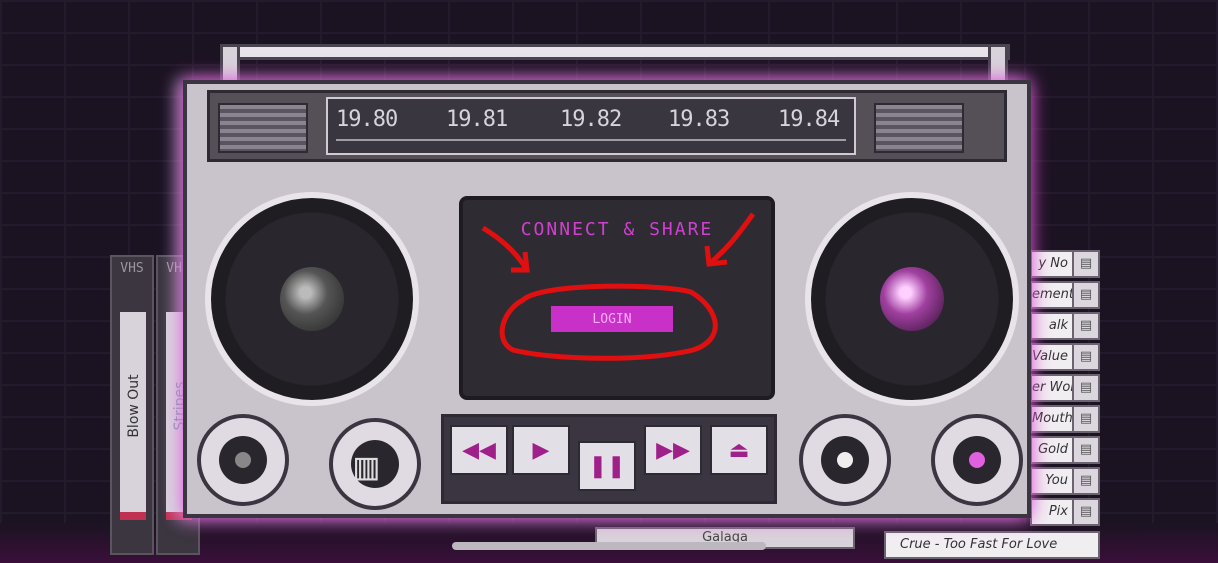 The image size is (1218, 563). Describe the element at coordinates (132, 268) in the screenshot. I see `vhs-brand: VHS` at that location.